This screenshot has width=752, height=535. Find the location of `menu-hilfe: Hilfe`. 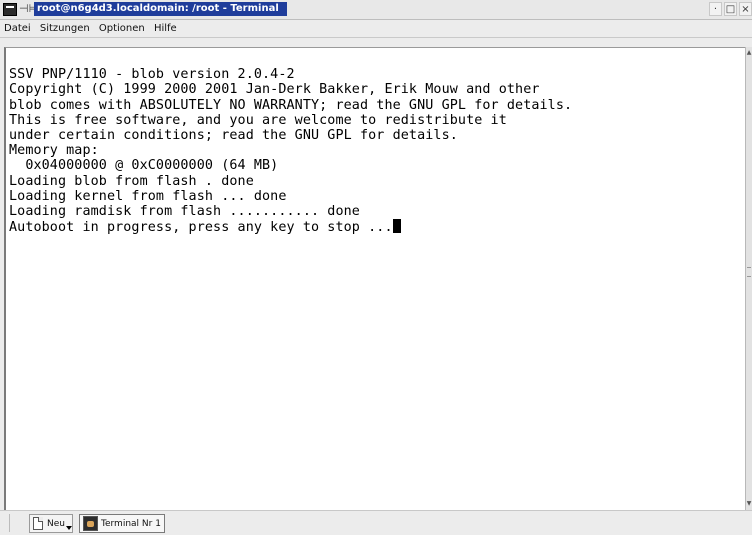

menu-hilfe: Hilfe is located at coordinates (165, 28).